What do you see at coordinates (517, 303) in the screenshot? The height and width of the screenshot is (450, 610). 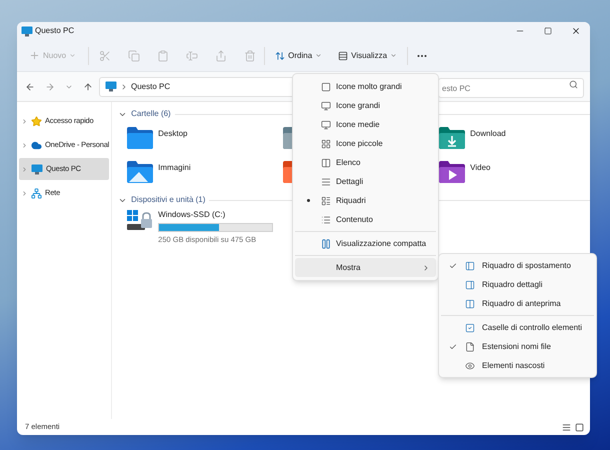 I see `submenu-item: Riquadro di anteprima` at bounding box center [517, 303].